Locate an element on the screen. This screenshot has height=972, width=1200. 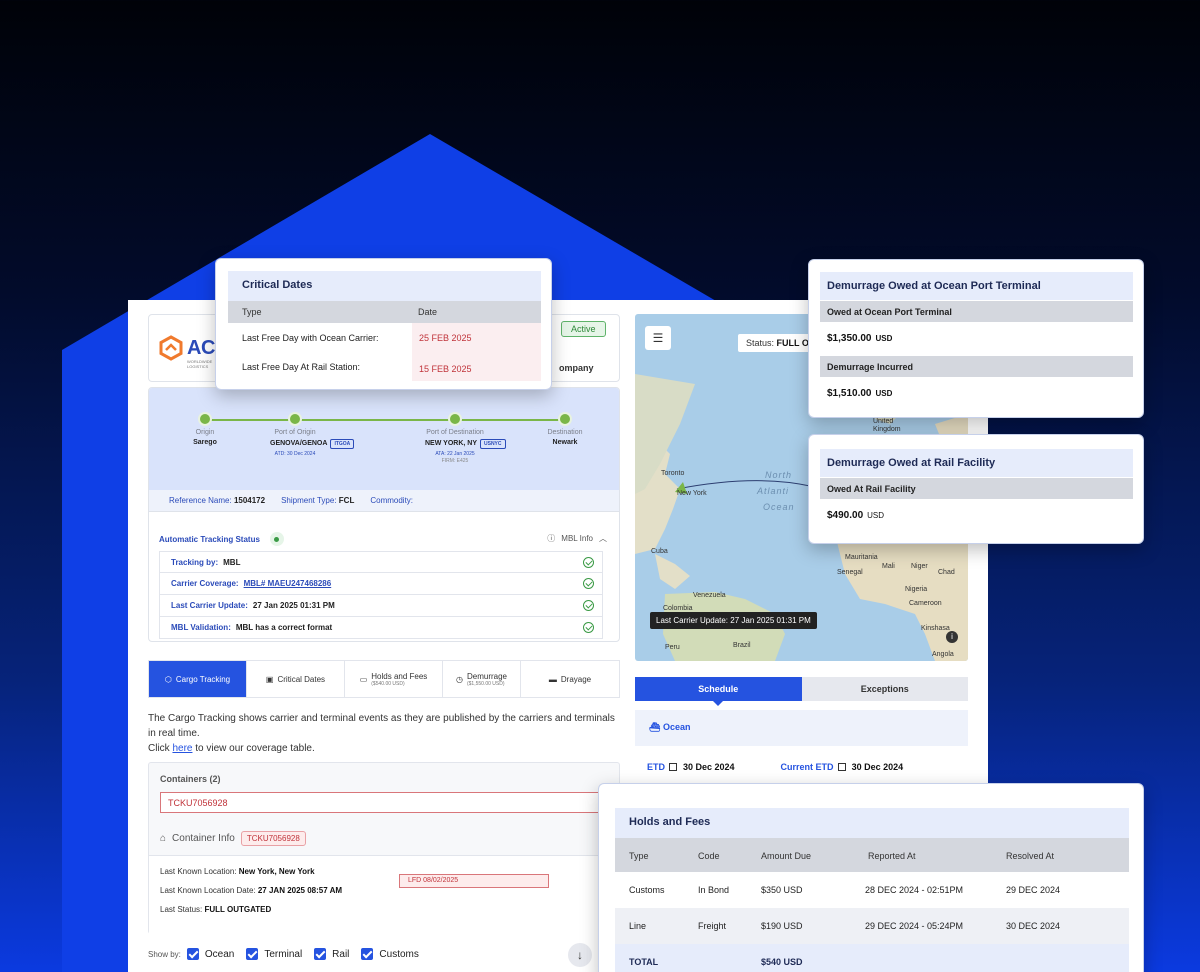
holds-and-fees-title: Holds and Fees is located at coordinates (872, 823).